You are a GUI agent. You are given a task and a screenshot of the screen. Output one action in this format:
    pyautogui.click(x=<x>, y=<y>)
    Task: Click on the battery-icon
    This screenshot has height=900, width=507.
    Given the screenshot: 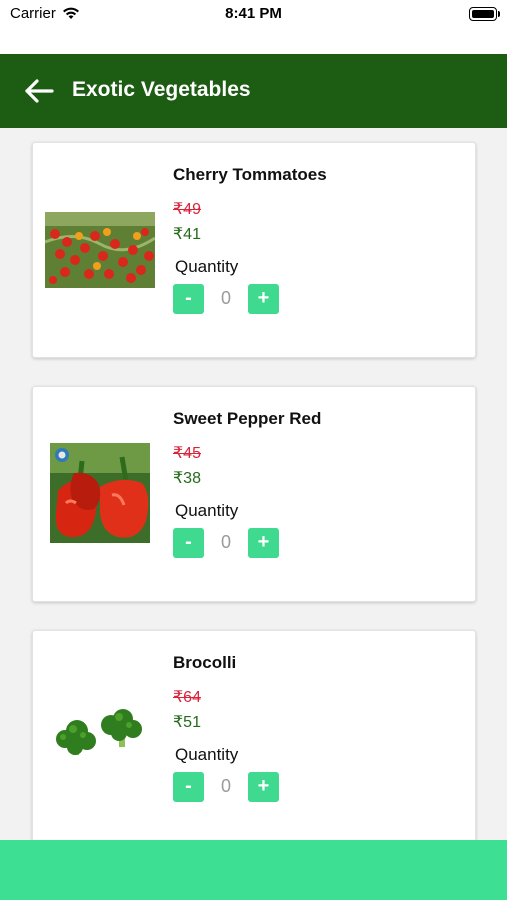 What is the action you would take?
    pyautogui.click(x=484, y=14)
    